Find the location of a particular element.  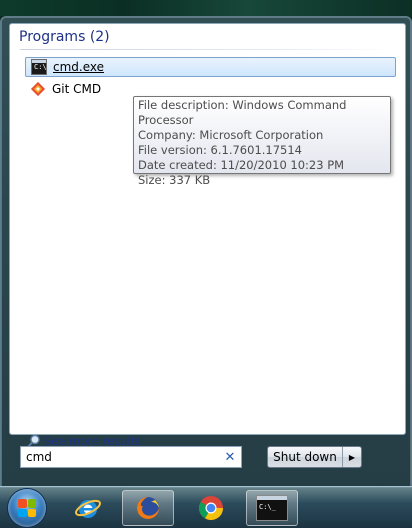

desktop-background is located at coordinates (206, 8).